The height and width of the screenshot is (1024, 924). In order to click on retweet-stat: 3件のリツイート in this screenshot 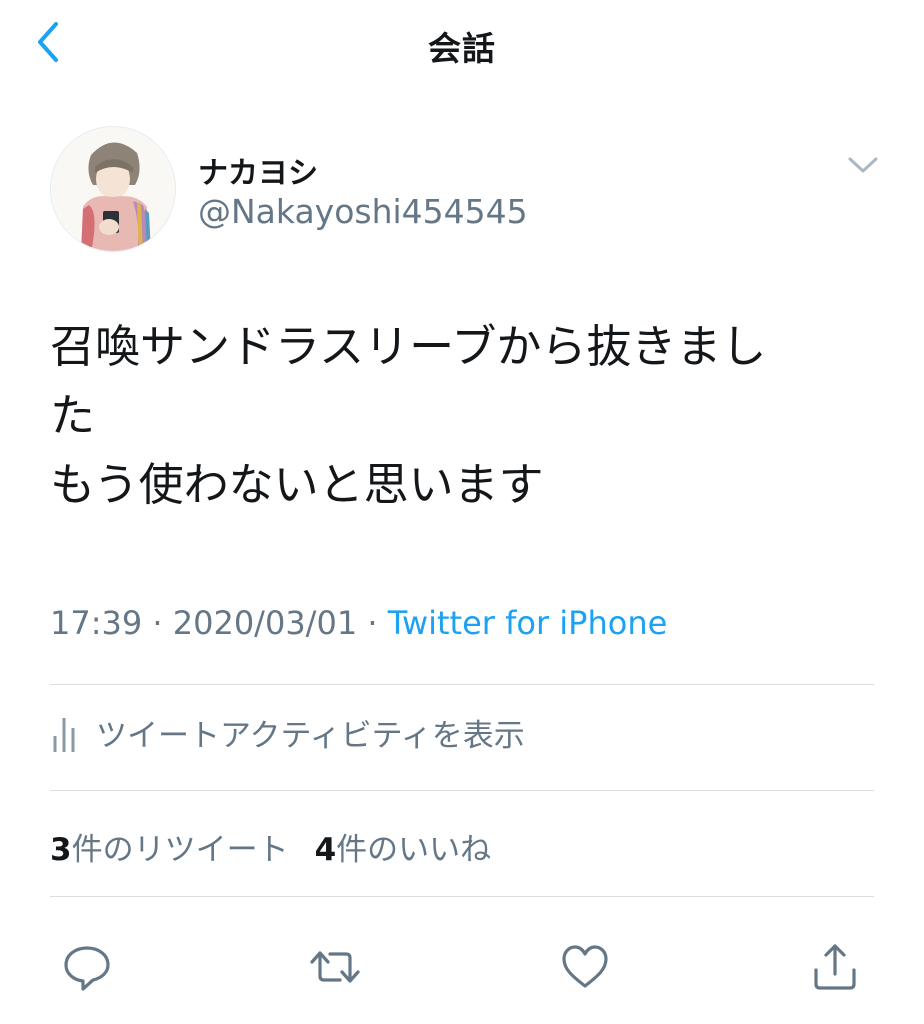, I will do `click(169, 850)`.